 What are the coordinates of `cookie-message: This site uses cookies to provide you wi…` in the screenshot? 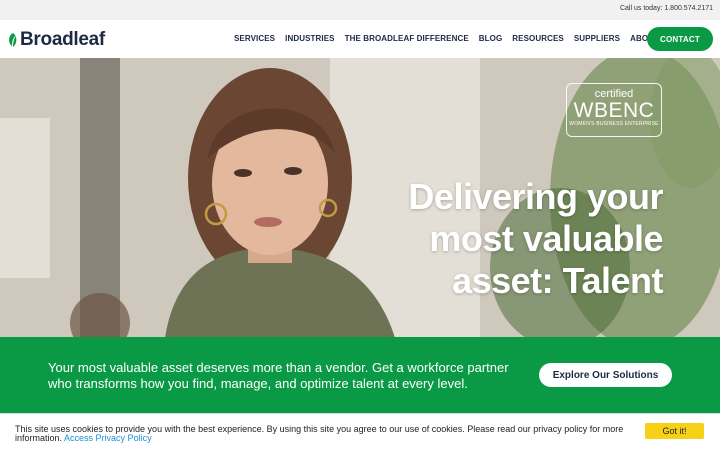 It's located at (325, 434).